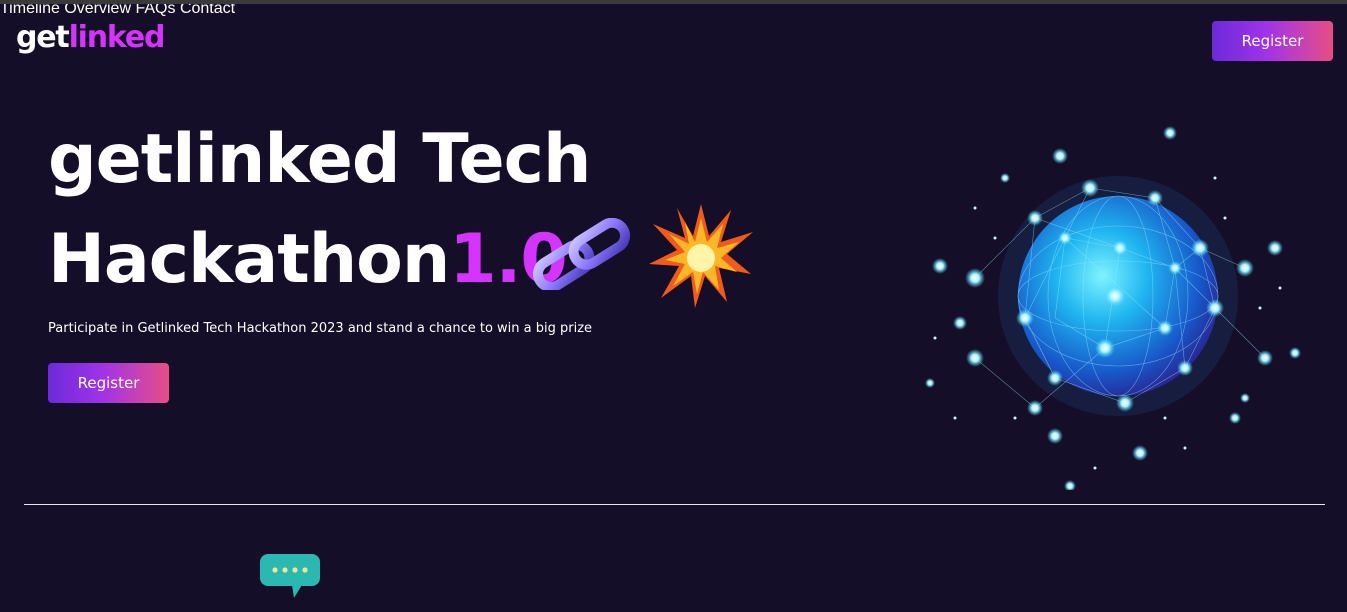  What do you see at coordinates (673, 2) in the screenshot?
I see `window-top-border` at bounding box center [673, 2].